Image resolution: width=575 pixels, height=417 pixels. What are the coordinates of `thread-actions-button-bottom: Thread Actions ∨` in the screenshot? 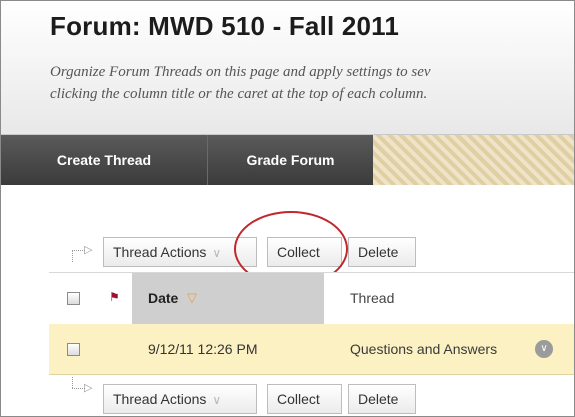 It's located at (180, 399).